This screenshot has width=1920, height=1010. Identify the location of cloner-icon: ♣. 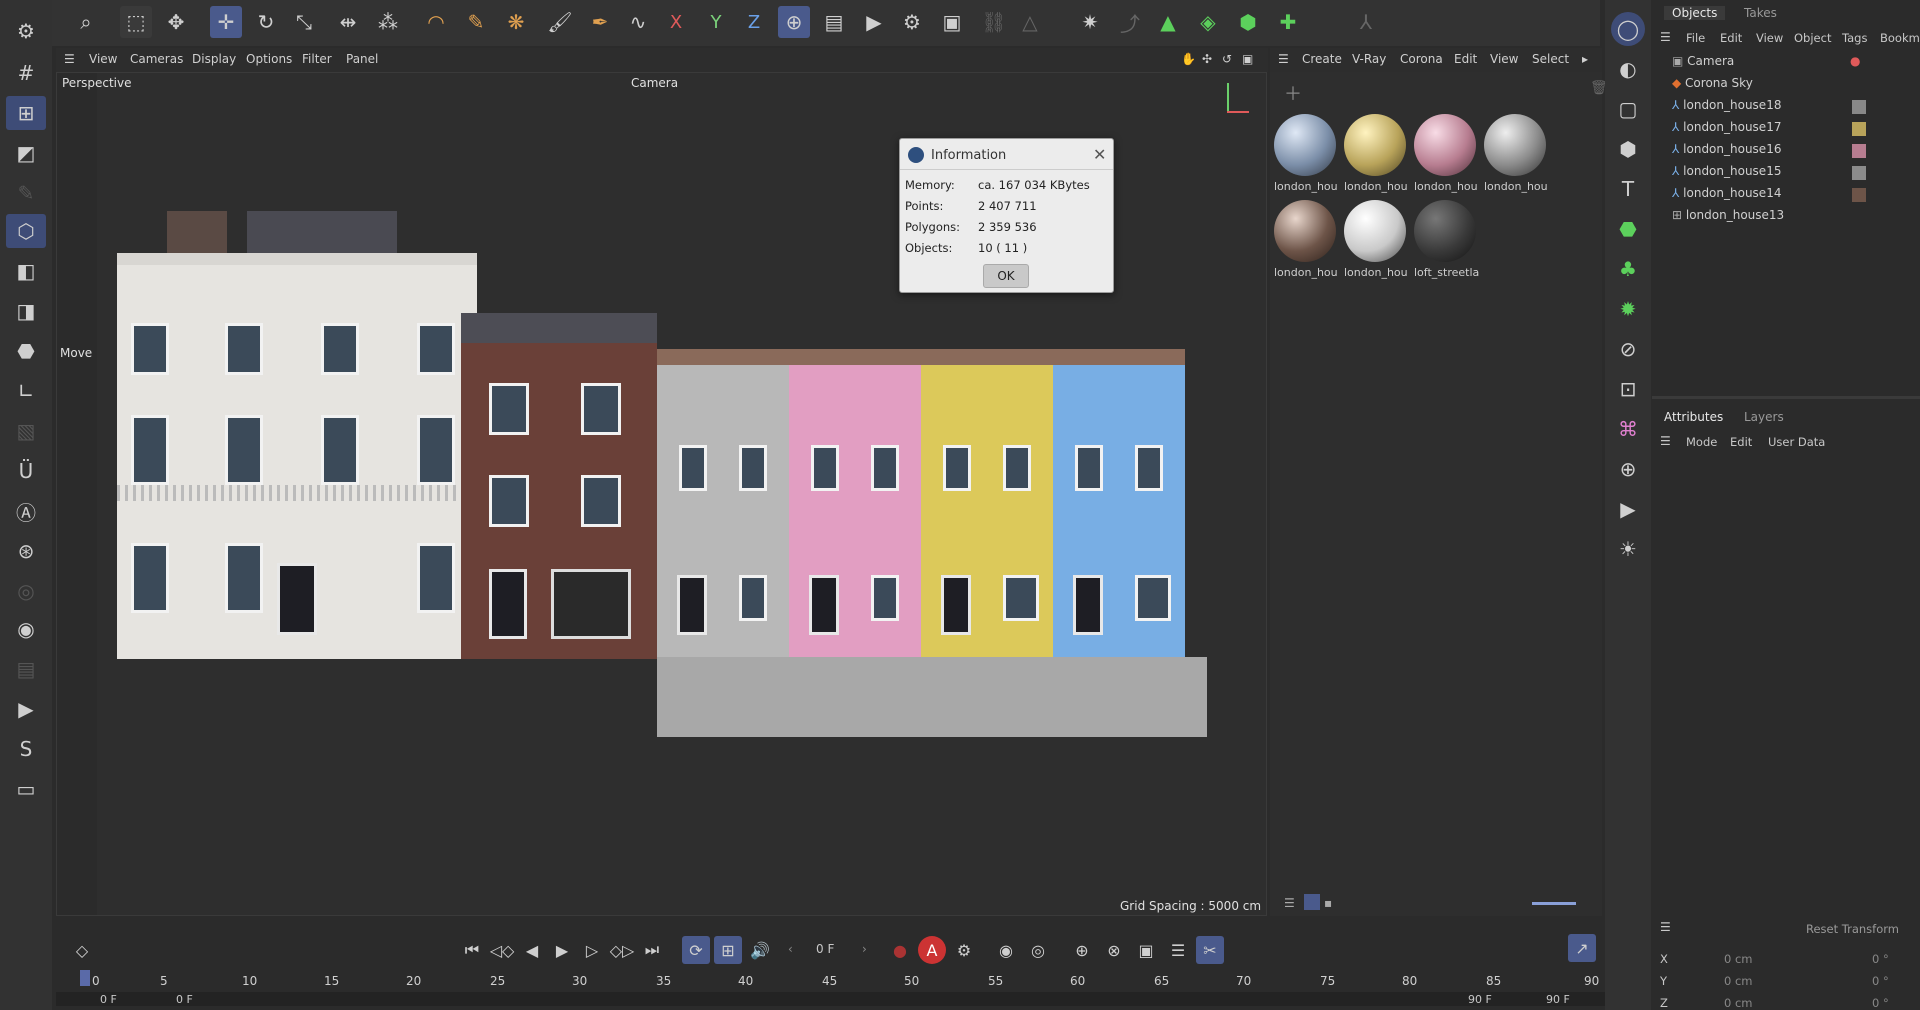
(1628, 269).